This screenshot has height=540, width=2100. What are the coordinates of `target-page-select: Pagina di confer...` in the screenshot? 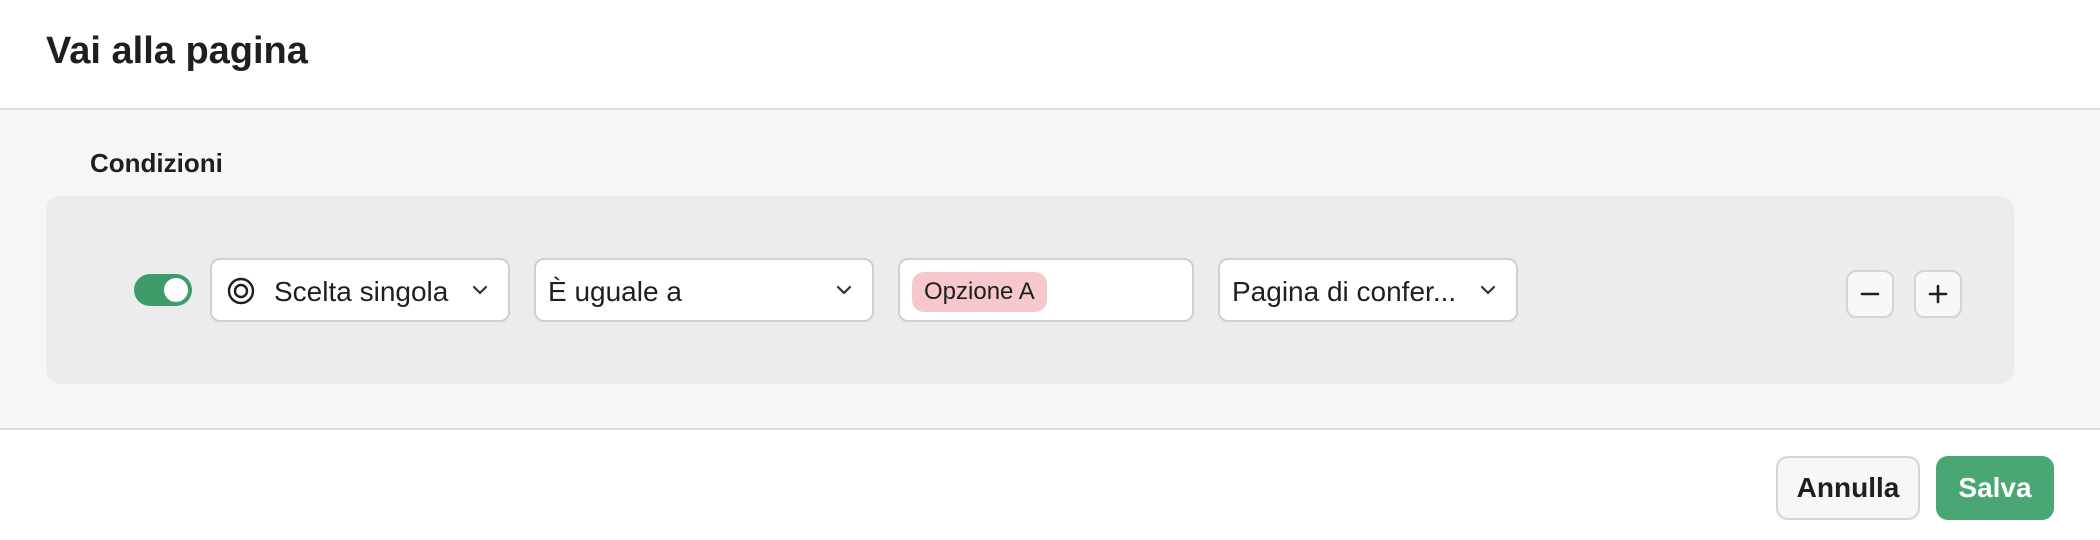 It's located at (1368, 290).